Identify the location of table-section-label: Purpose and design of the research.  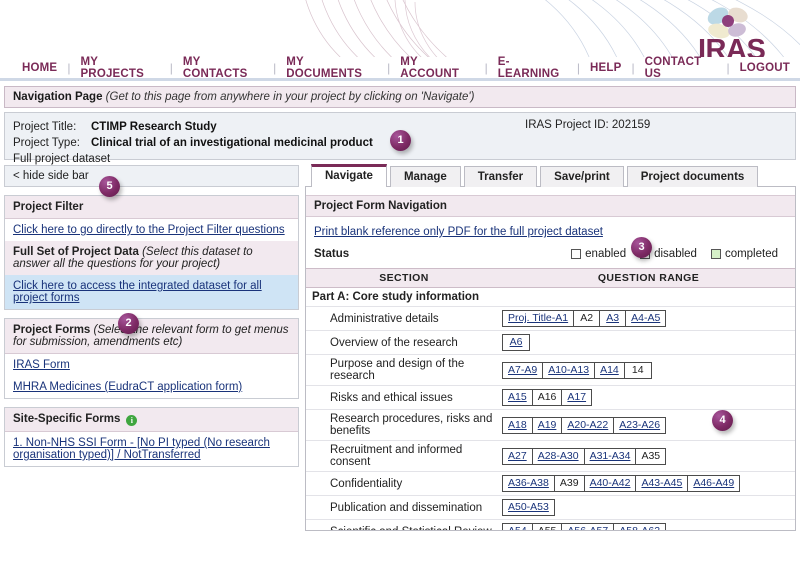
(404, 370).